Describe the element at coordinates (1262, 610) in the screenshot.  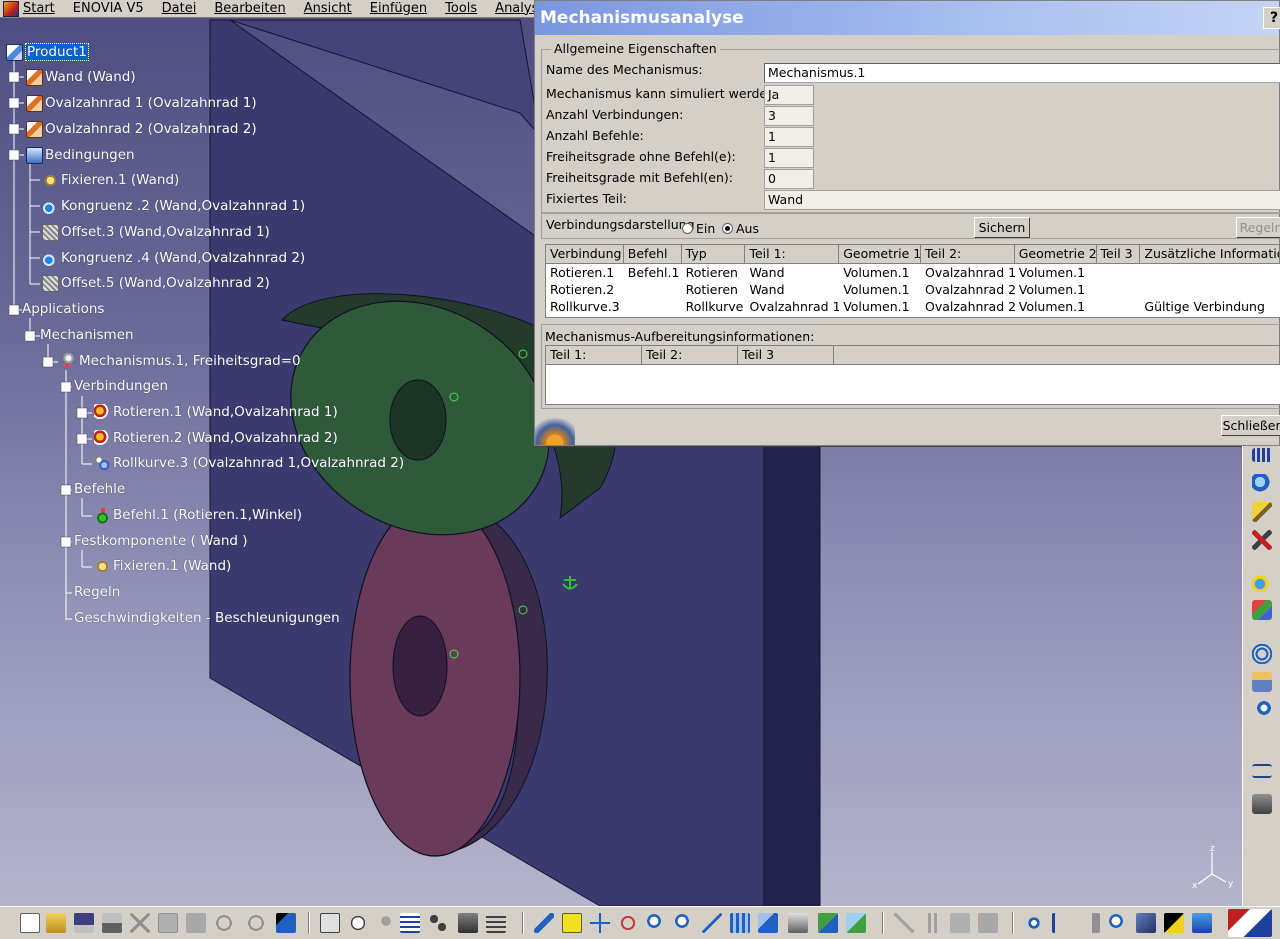
I see `scene-icon` at that location.